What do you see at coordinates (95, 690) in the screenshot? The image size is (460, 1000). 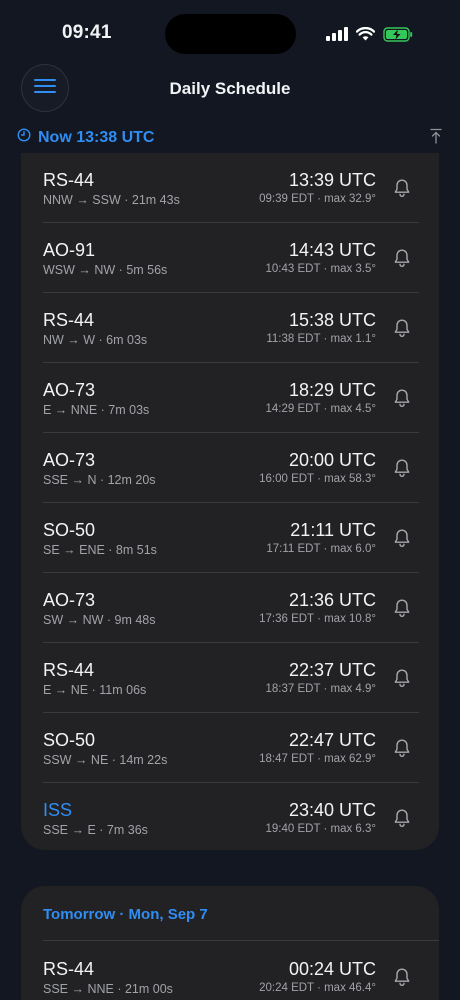 I see `pass-direction: E → NE · 11m 06s` at bounding box center [95, 690].